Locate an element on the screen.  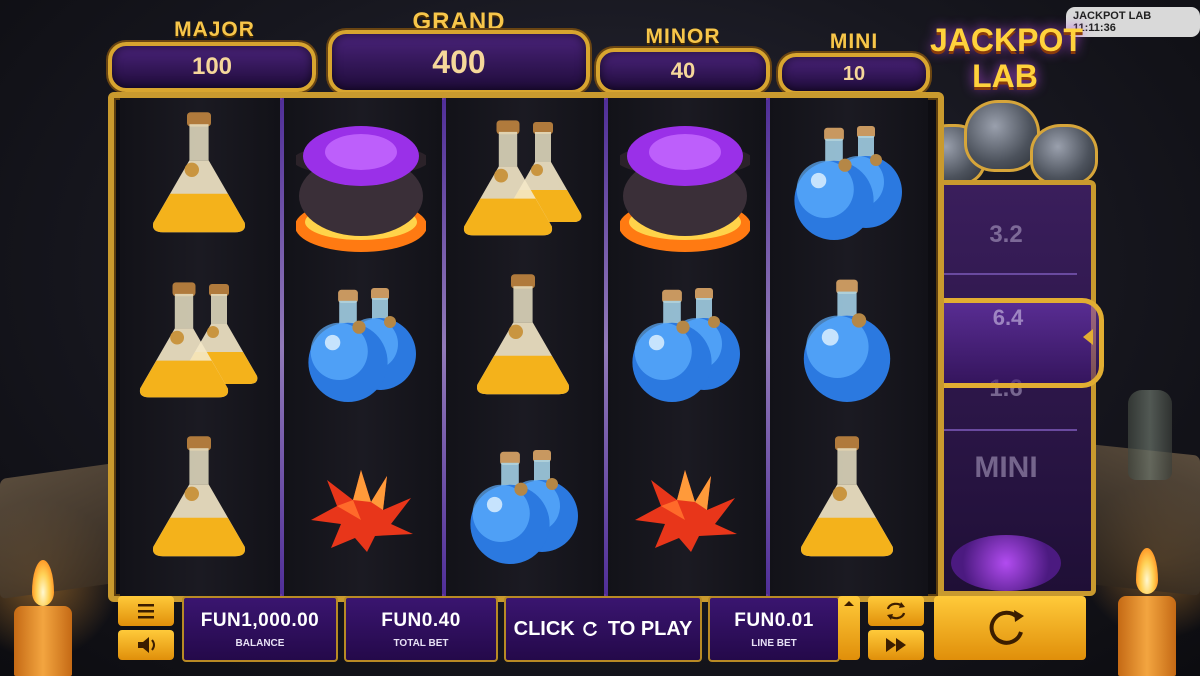
turbo-button is located at coordinates (896, 645).